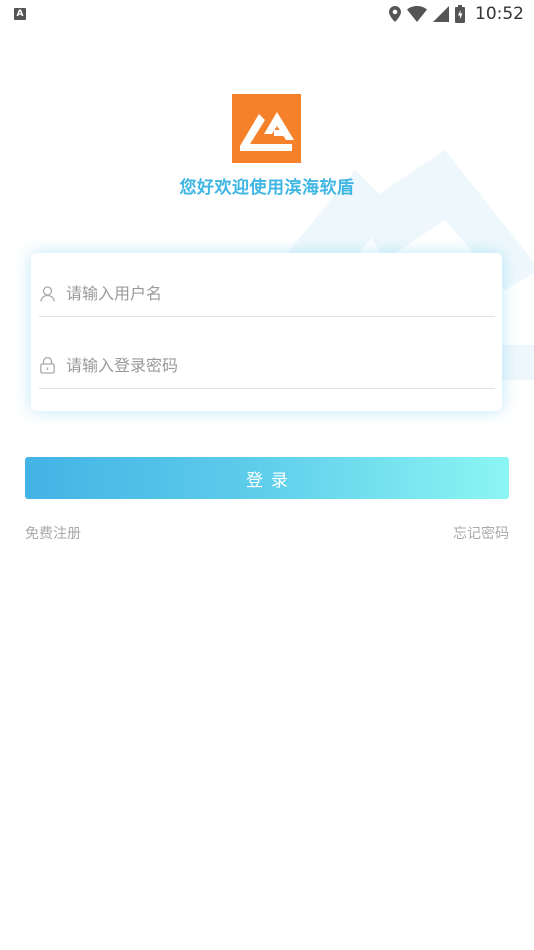 The height and width of the screenshot is (950, 534). I want to click on password-input, so click(280, 365).